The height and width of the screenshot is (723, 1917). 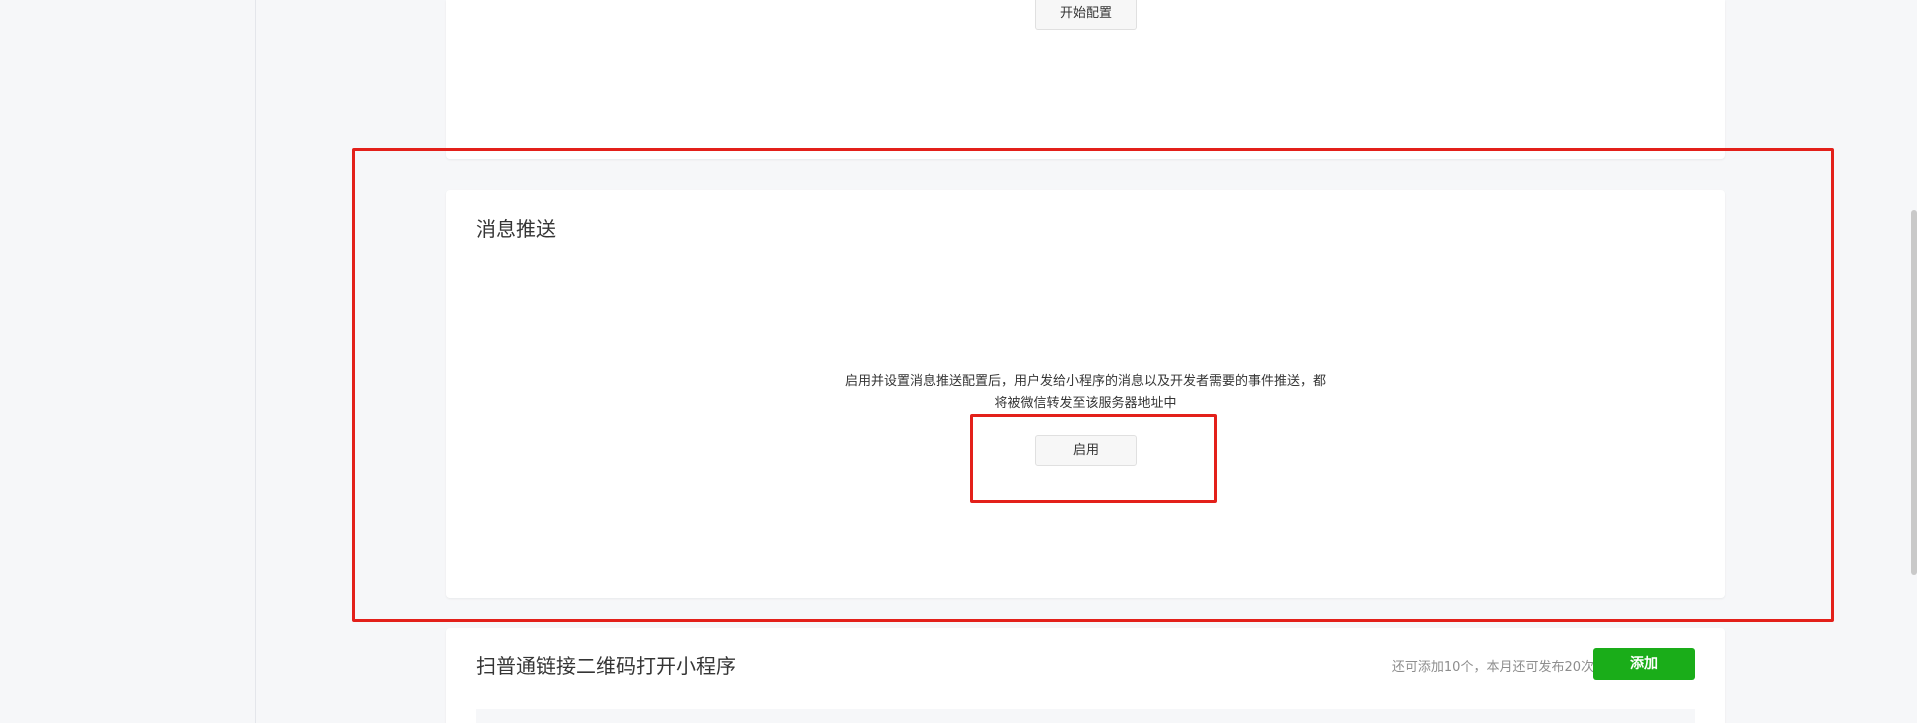 I want to click on start-config-button: 开始配置, so click(x=1086, y=15).